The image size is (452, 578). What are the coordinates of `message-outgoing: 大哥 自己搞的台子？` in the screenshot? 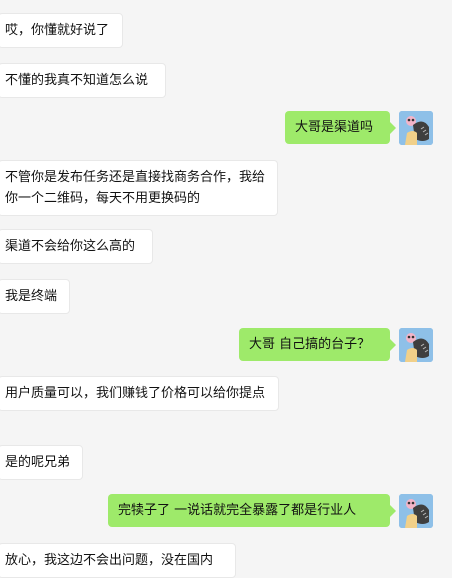 It's located at (317, 344).